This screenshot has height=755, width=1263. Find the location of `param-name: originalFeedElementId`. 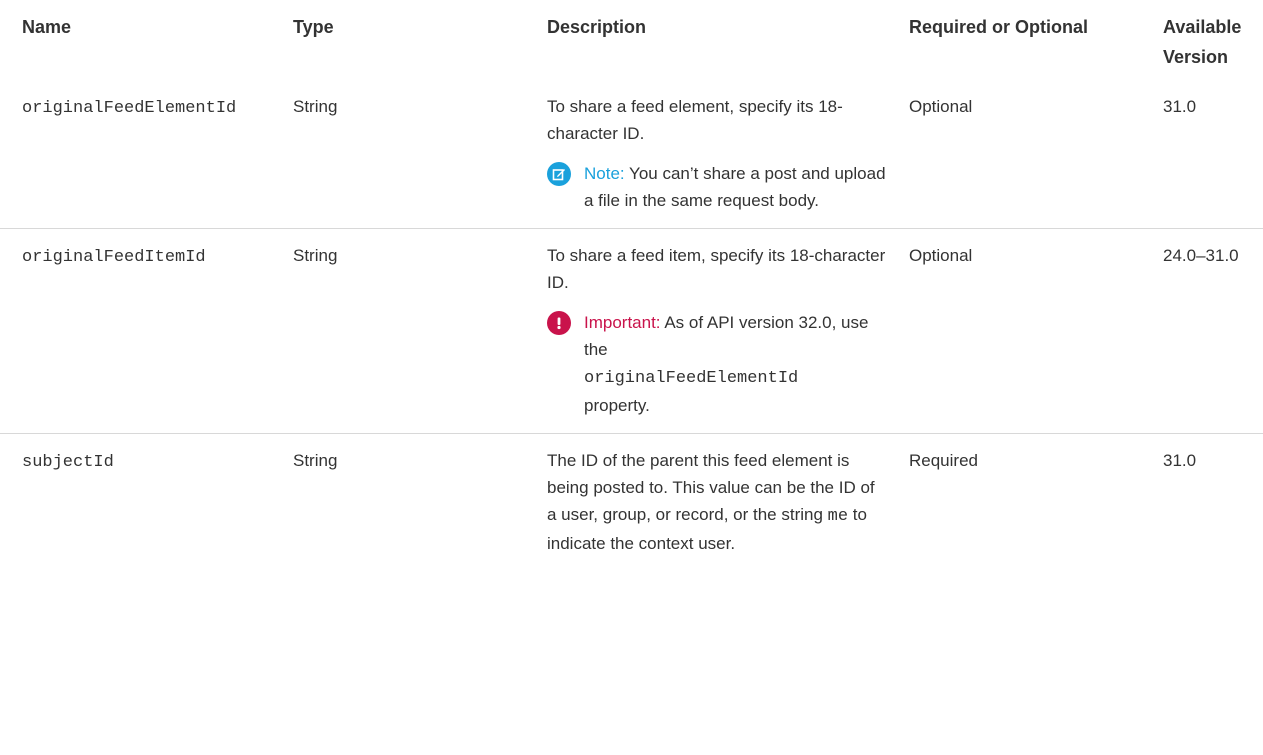

param-name: originalFeedElementId is located at coordinates (129, 108).